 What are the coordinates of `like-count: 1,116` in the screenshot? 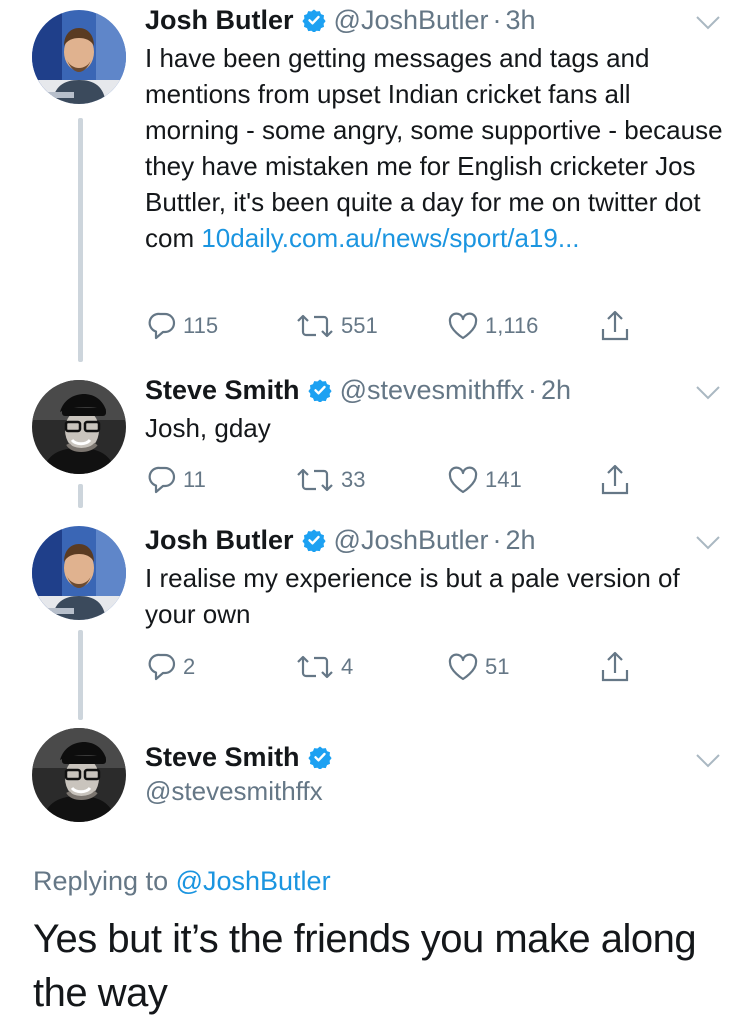 It's located at (512, 325).